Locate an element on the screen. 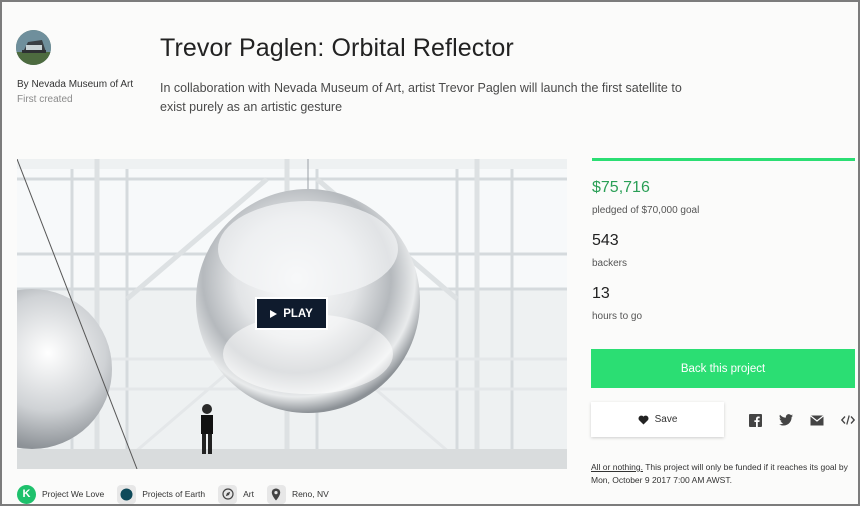 The width and height of the screenshot is (860, 506). tag-label: Reno, NV is located at coordinates (310, 494).